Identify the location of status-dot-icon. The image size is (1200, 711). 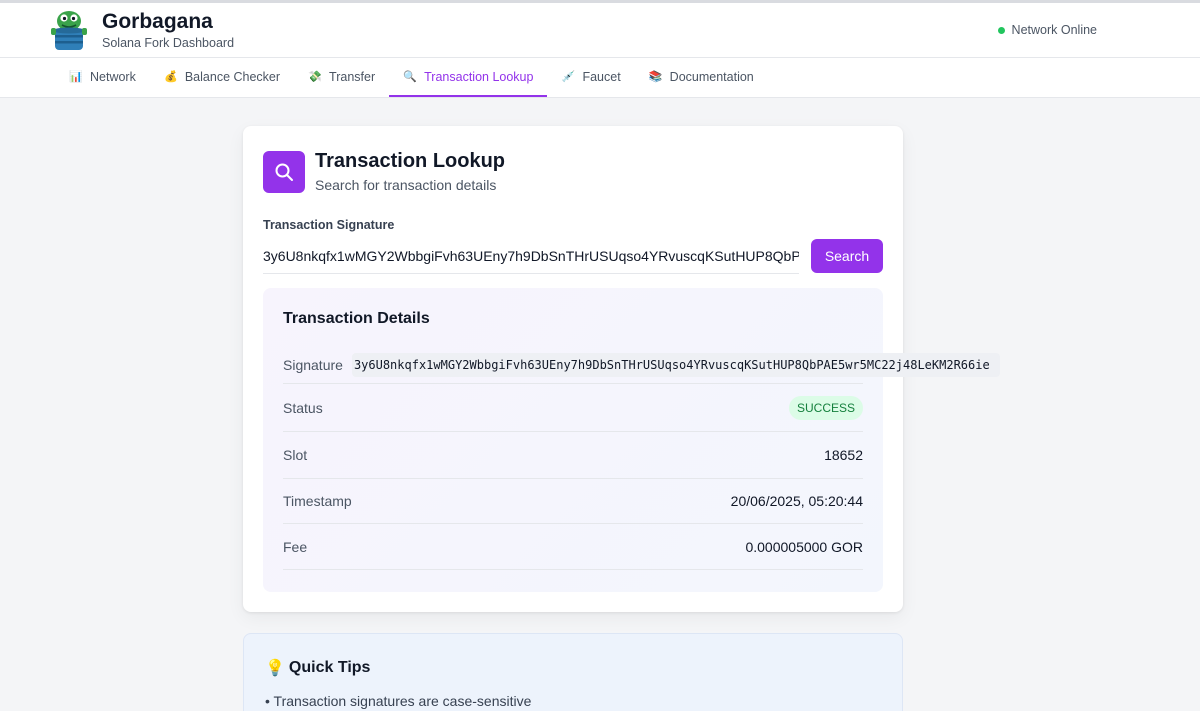
(1001, 30).